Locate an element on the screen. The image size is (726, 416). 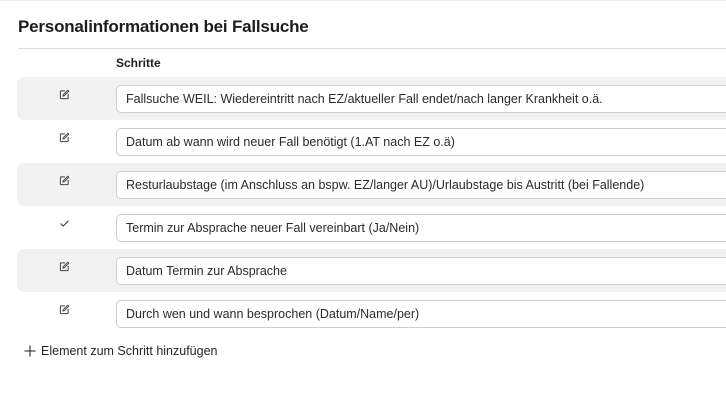
add-step-element-button: Element zum Schritt hinzufügen is located at coordinates (120, 351).